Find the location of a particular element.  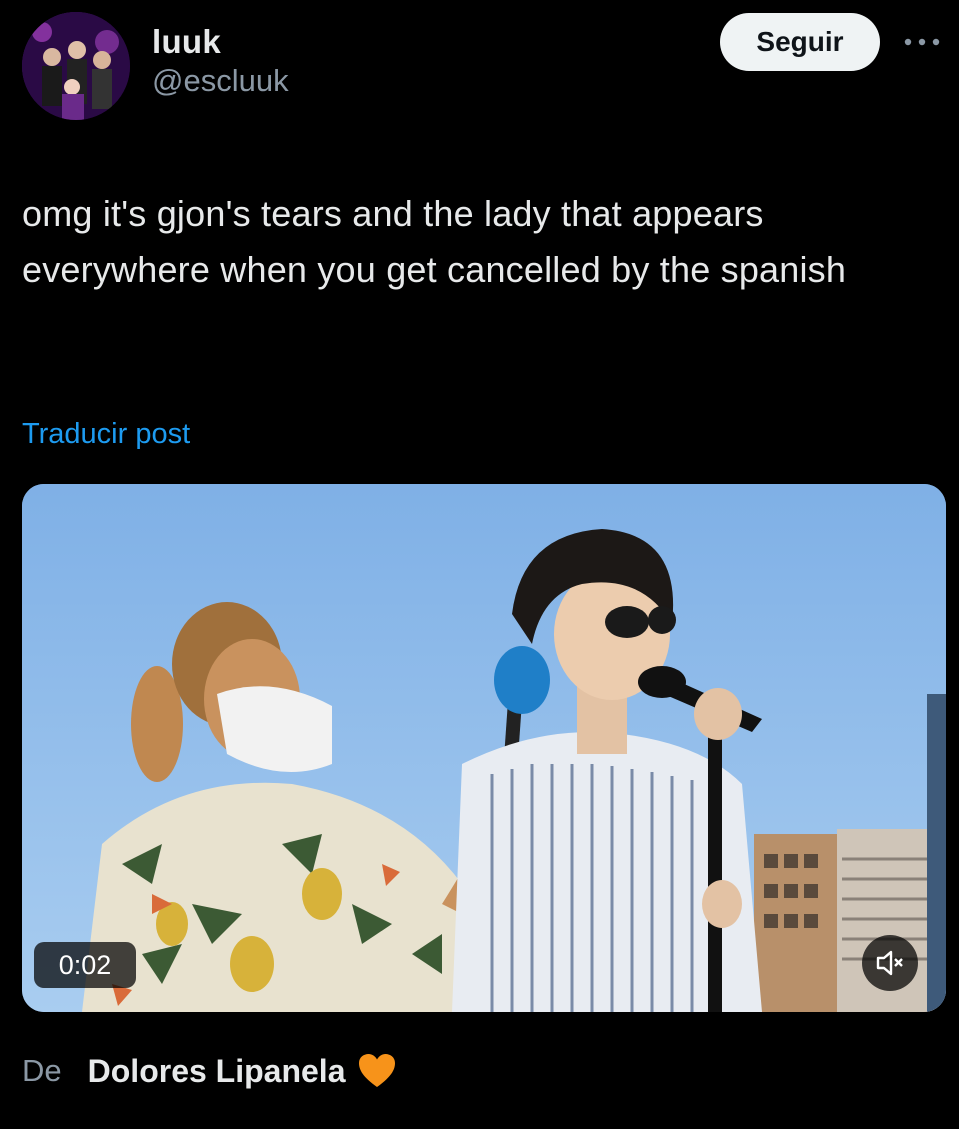

video-timestamp: 0:02 is located at coordinates (85, 965).